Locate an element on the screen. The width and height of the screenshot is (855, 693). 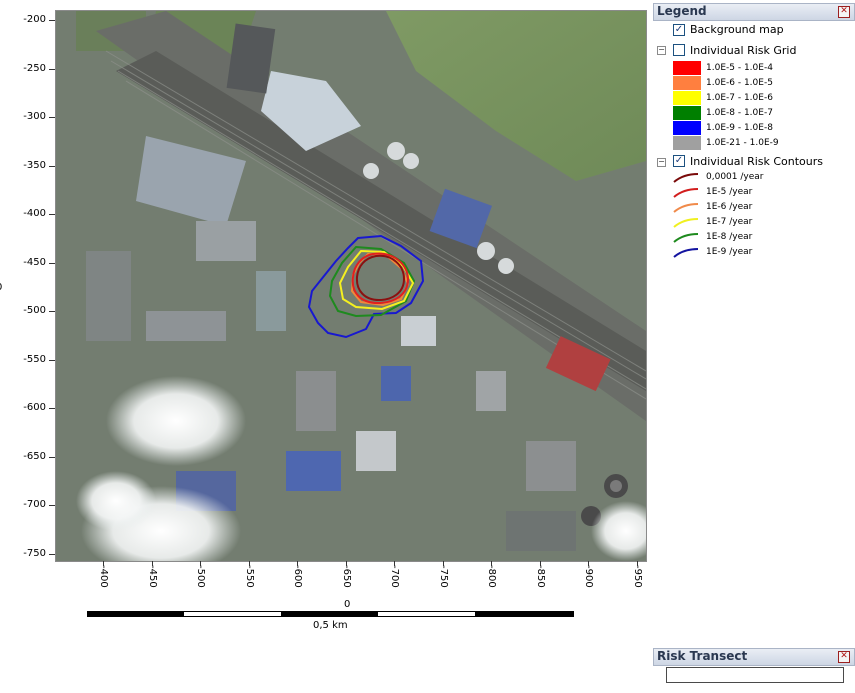
y-tick-label: -750 is located at coordinates (34, 553).